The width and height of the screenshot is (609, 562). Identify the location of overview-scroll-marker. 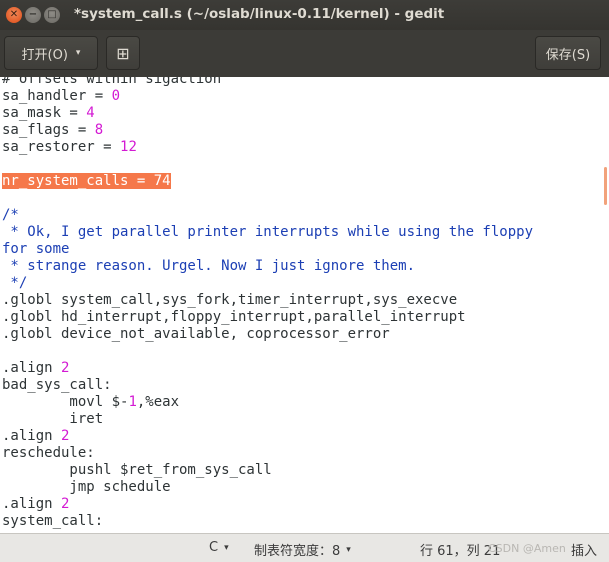
(605, 186).